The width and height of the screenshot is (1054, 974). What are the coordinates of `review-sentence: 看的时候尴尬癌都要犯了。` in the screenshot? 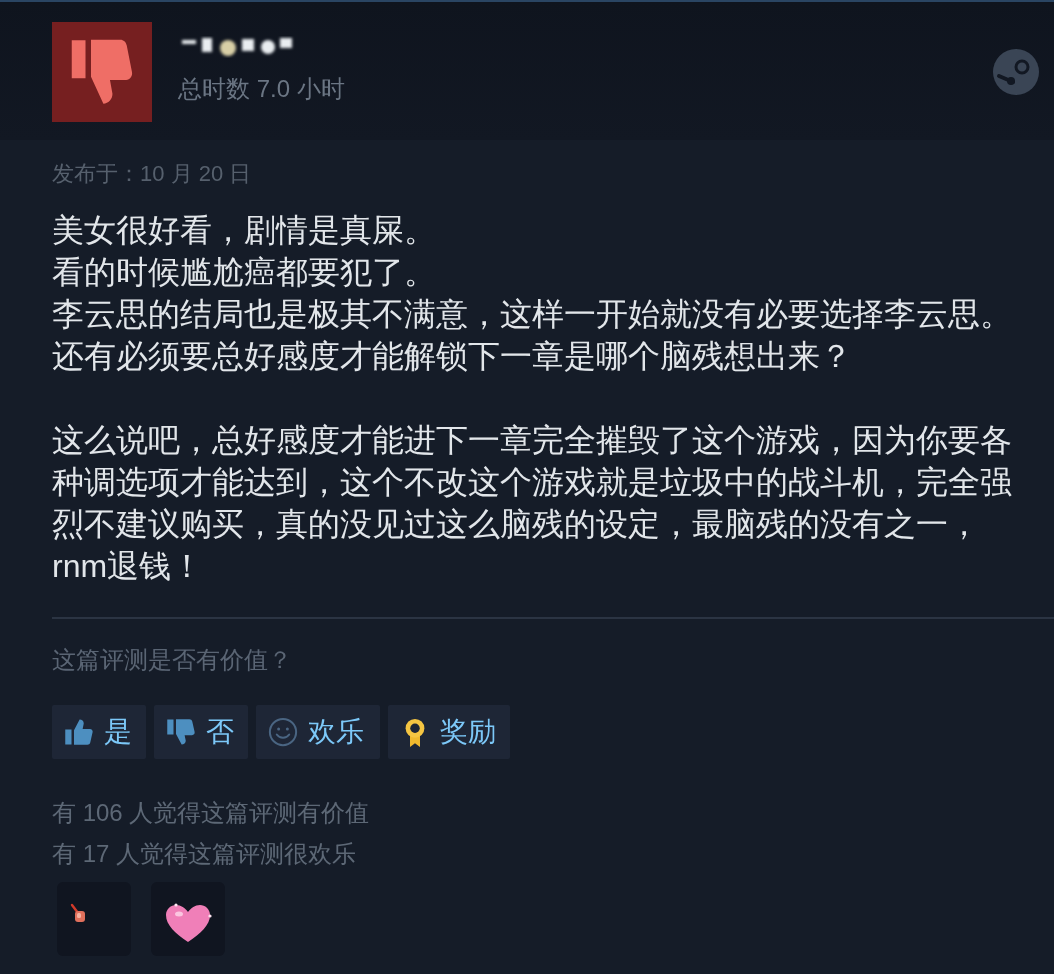 It's located at (244, 272).